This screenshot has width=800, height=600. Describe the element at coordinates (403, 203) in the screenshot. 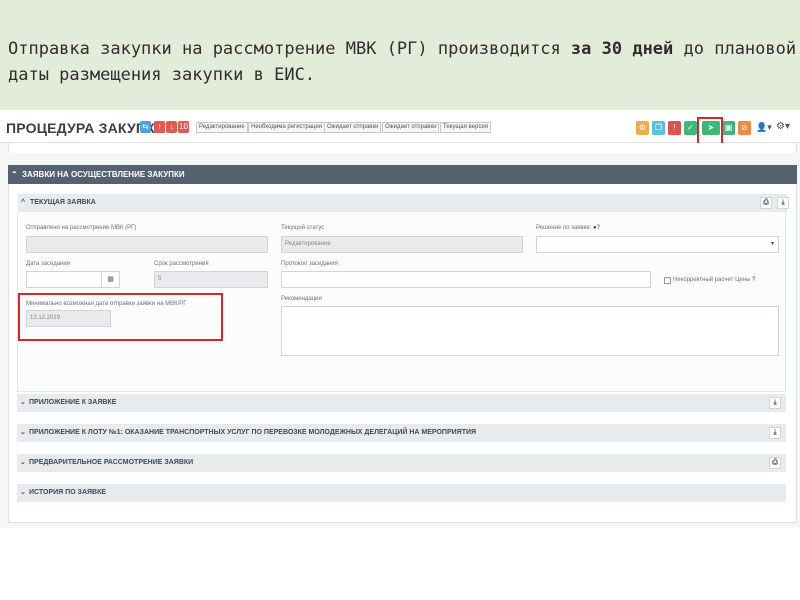

I see `subsection-current-request: ^ ТЕКУЩАЯ ЗАЯВКА ⎙ ⤓` at that location.